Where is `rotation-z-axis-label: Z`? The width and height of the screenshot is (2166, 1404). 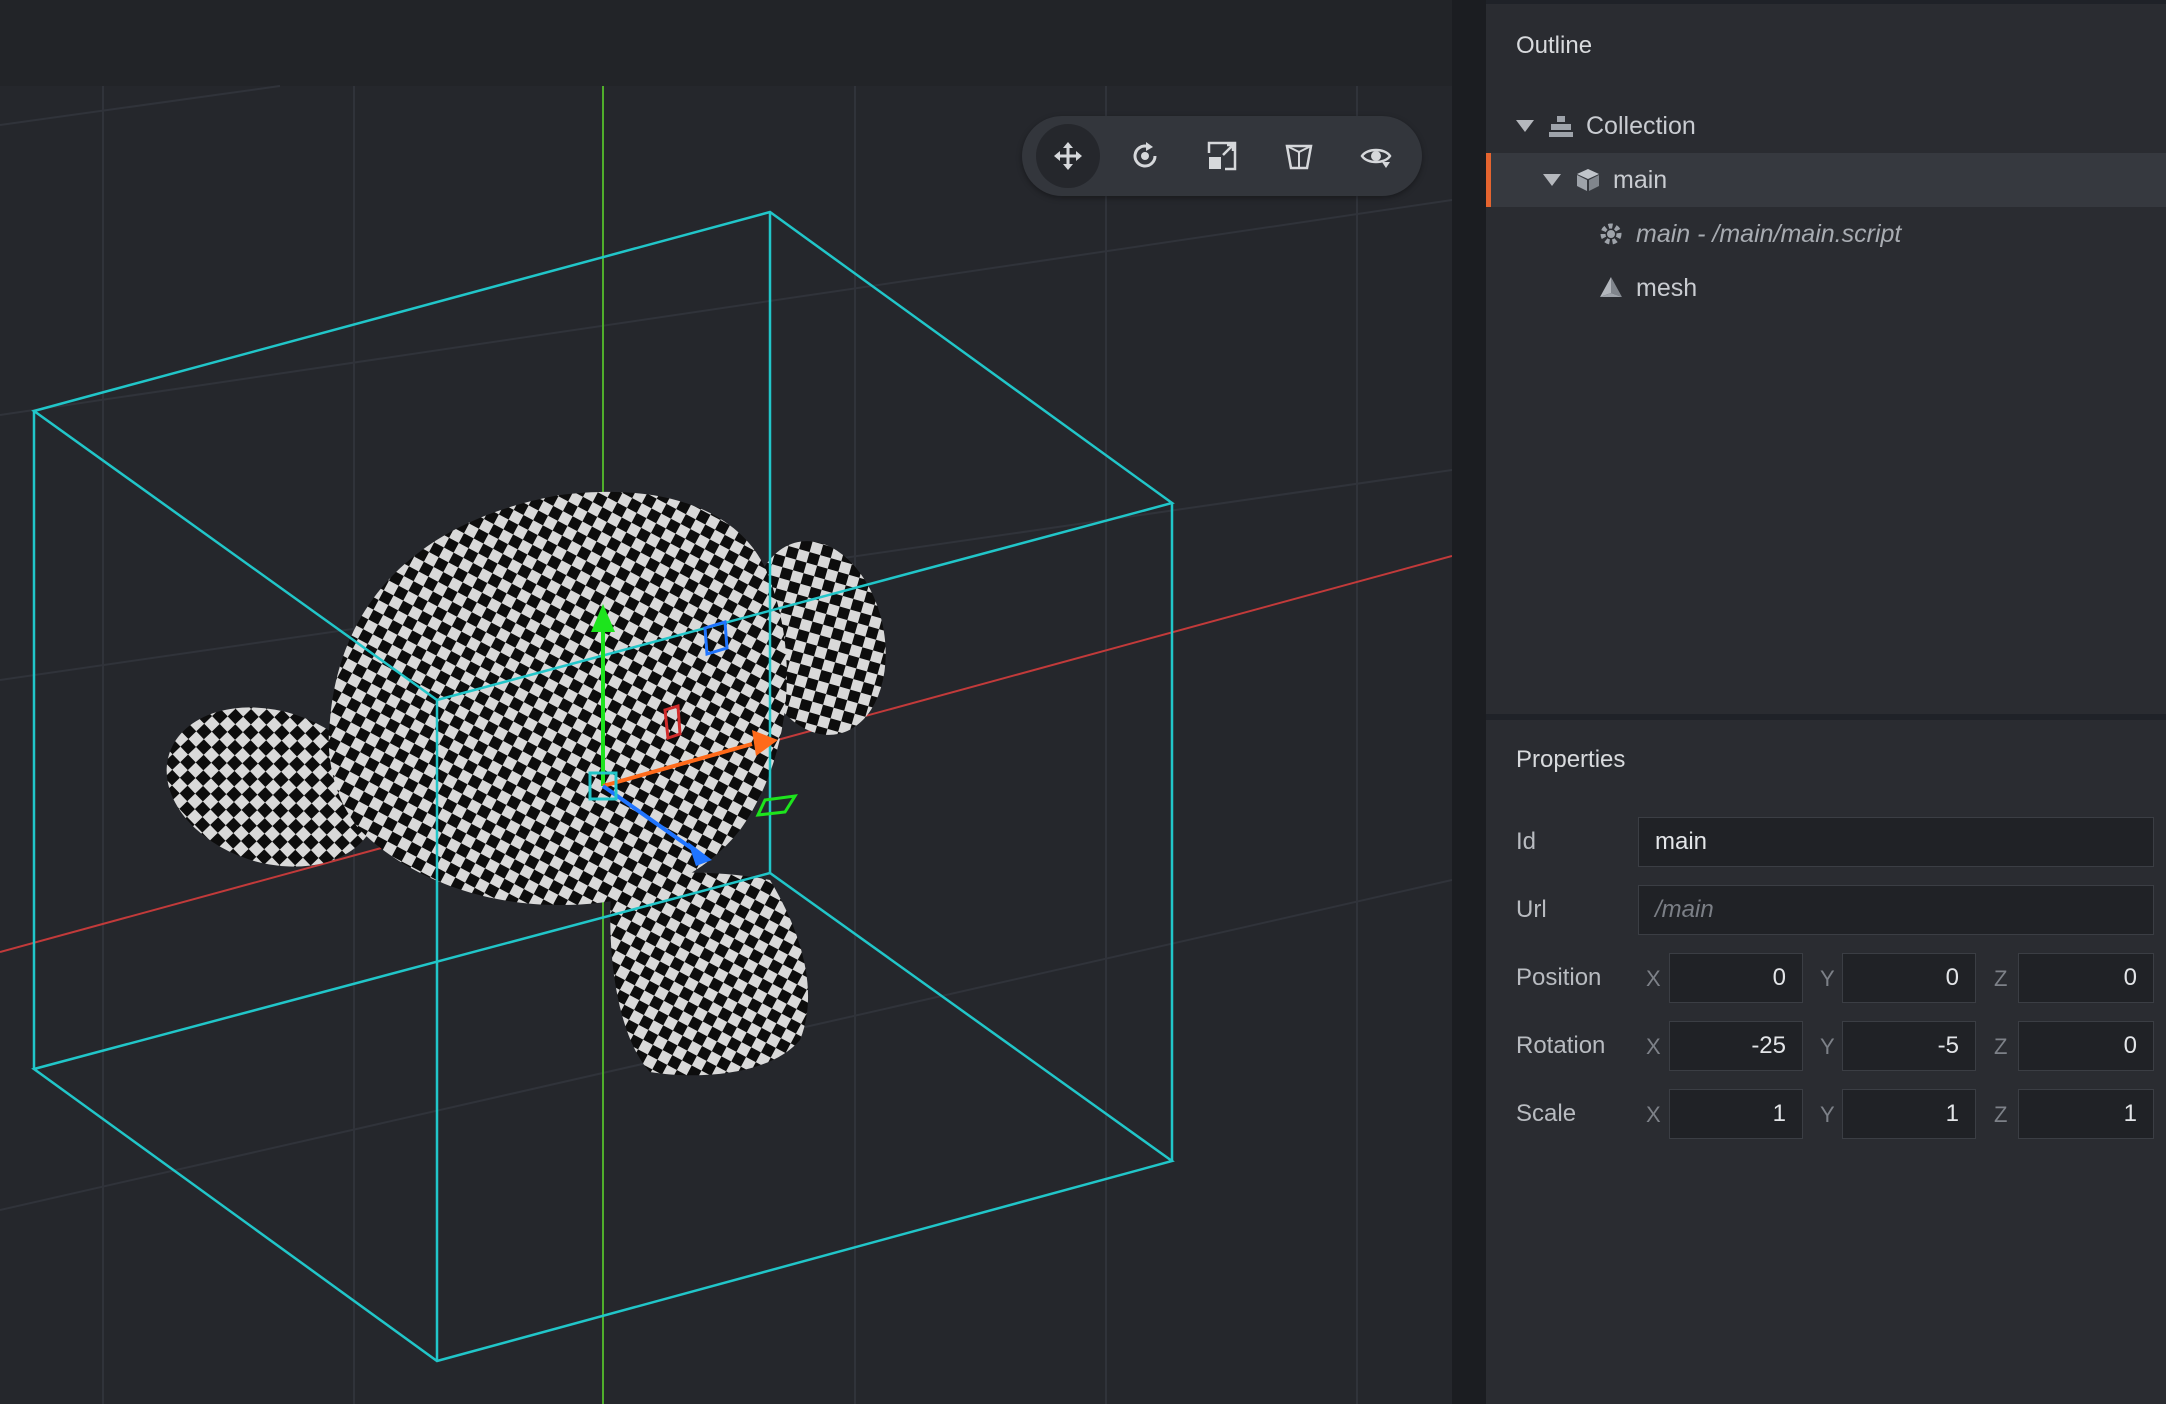 rotation-z-axis-label: Z is located at coordinates (2001, 1046).